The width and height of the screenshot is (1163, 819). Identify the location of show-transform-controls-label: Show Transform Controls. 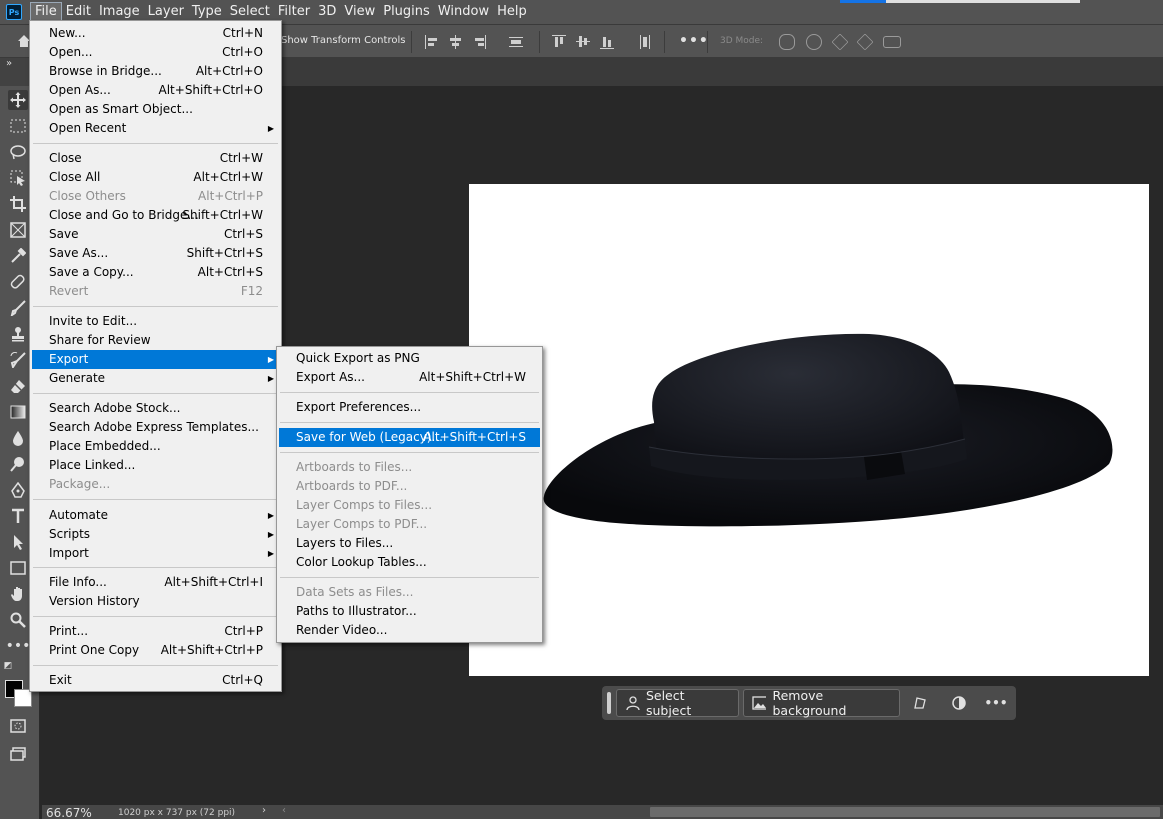
(343, 40).